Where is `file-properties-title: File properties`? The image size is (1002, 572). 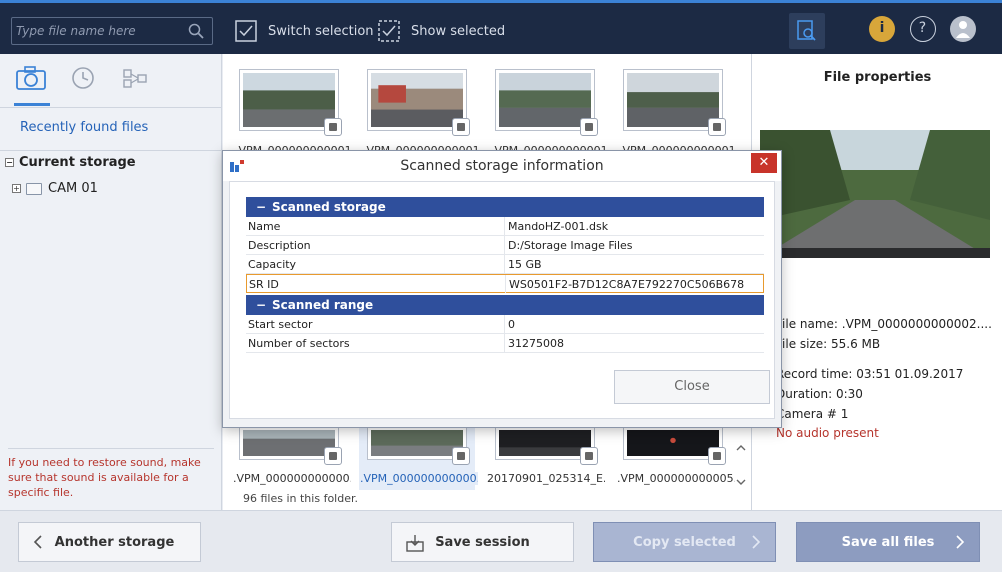
file-properties-title: File properties is located at coordinates (877, 77).